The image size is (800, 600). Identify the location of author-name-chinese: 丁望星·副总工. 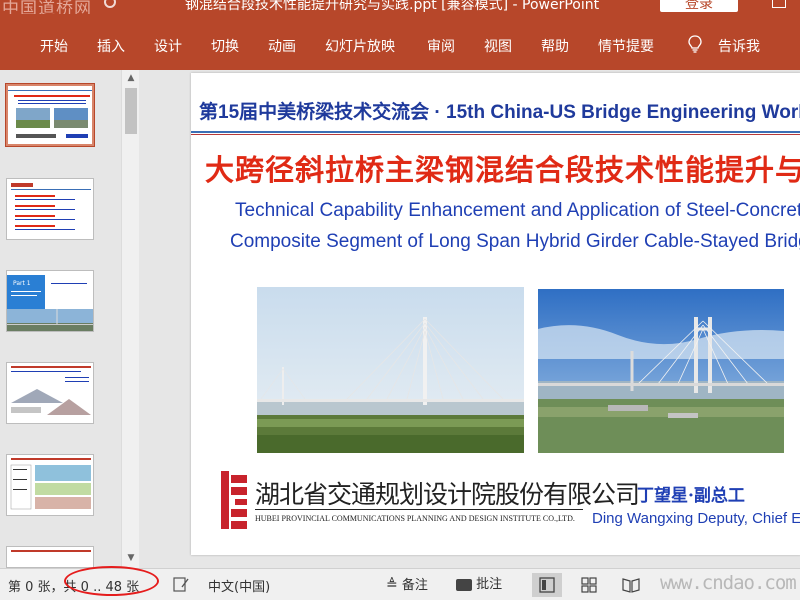
(691, 496).